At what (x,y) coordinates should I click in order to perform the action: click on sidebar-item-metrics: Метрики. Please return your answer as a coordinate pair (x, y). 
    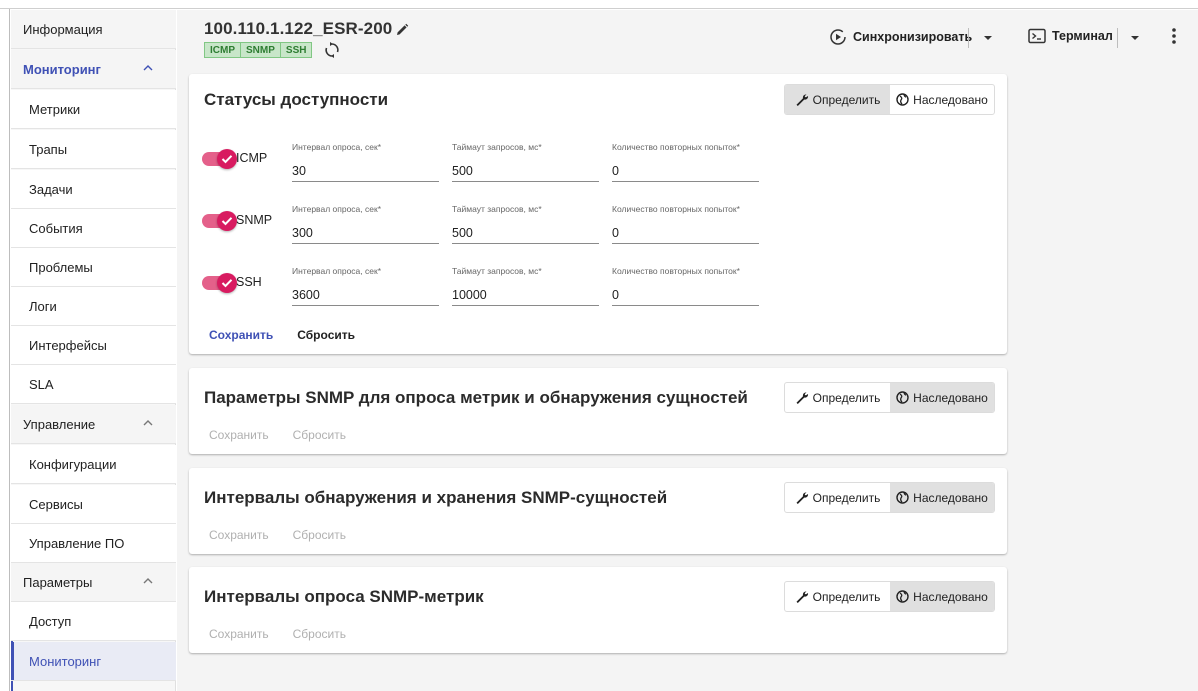
    Looking at the image, I should click on (93, 109).